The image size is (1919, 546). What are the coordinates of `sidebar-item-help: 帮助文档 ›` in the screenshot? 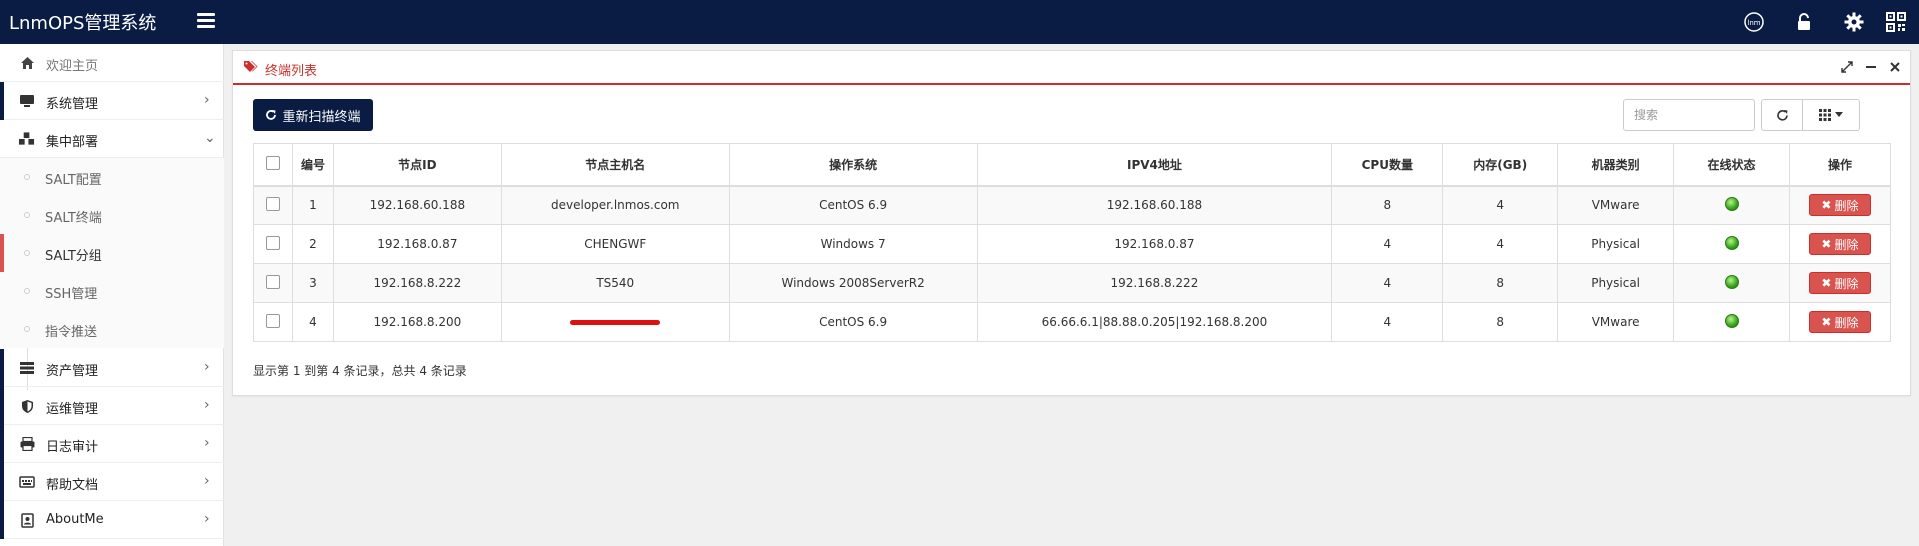 It's located at (112, 482).